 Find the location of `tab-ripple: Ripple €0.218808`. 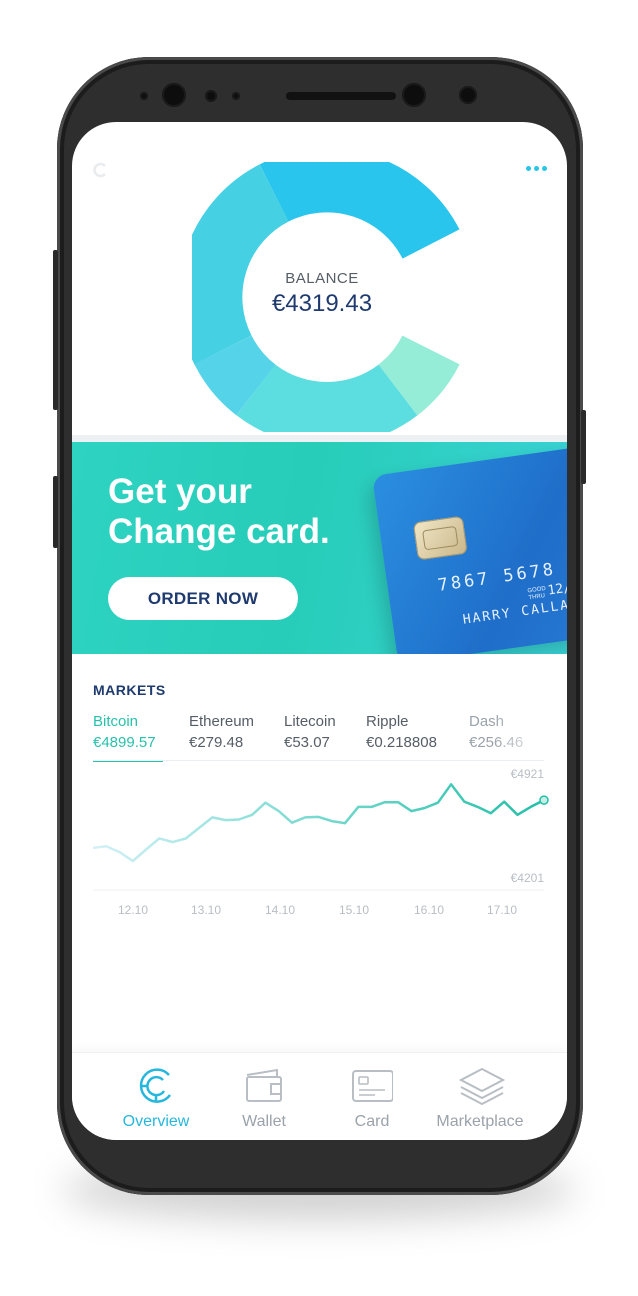

tab-ripple: Ripple €0.218808 is located at coordinates (401, 737).